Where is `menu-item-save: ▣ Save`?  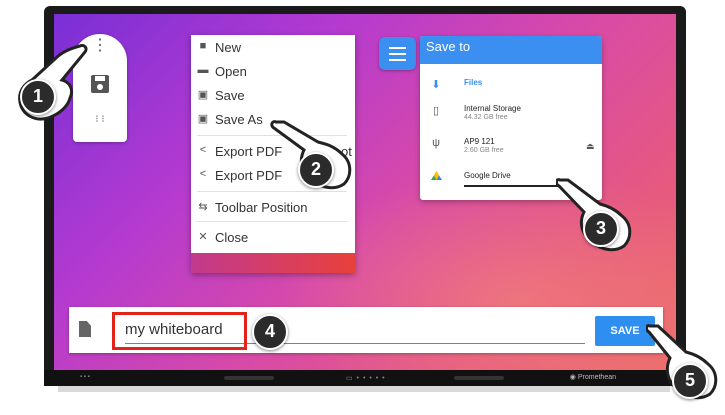 menu-item-save: ▣ Save is located at coordinates (273, 96).